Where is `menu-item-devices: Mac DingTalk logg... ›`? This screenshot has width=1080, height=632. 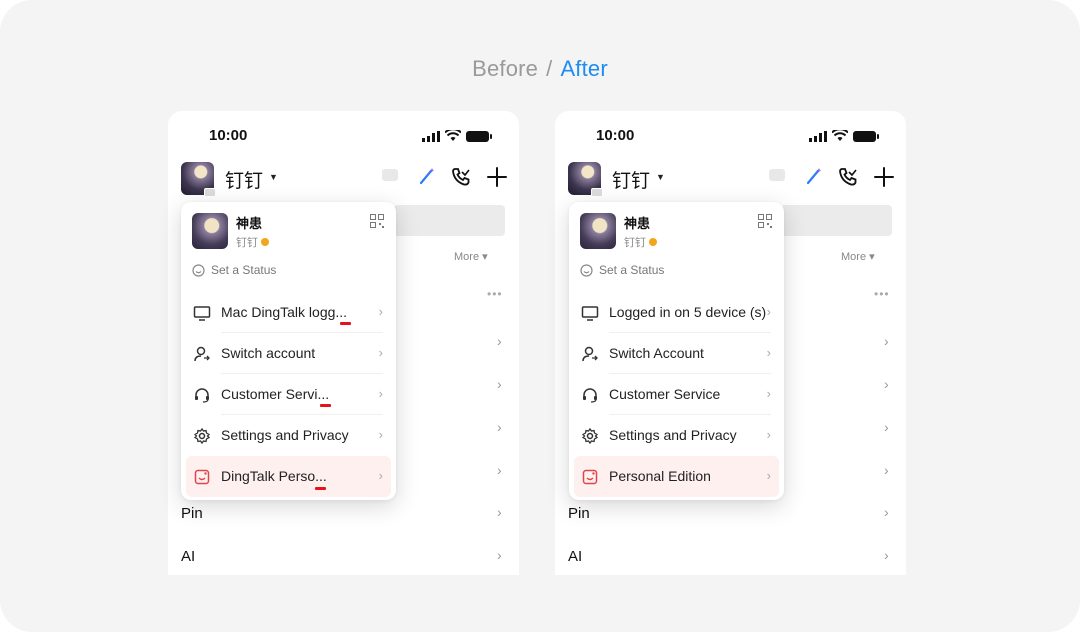
menu-item-devices: Mac DingTalk logg... › is located at coordinates (288, 312).